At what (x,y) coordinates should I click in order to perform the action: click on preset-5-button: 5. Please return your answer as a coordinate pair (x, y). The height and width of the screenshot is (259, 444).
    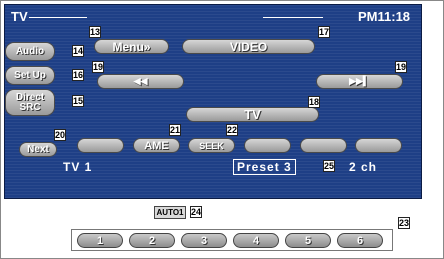
    Looking at the image, I should click on (308, 240).